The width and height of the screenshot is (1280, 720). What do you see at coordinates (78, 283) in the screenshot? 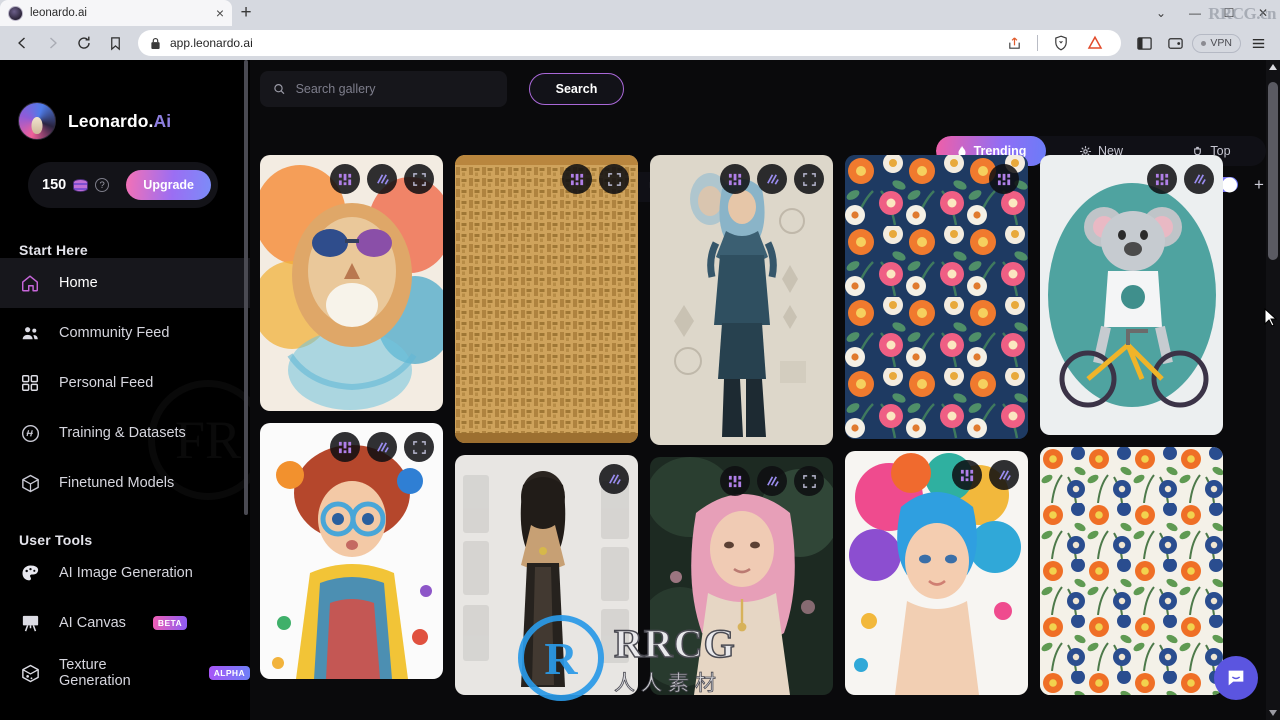
I see `sidebar-item-label: Home` at bounding box center [78, 283].